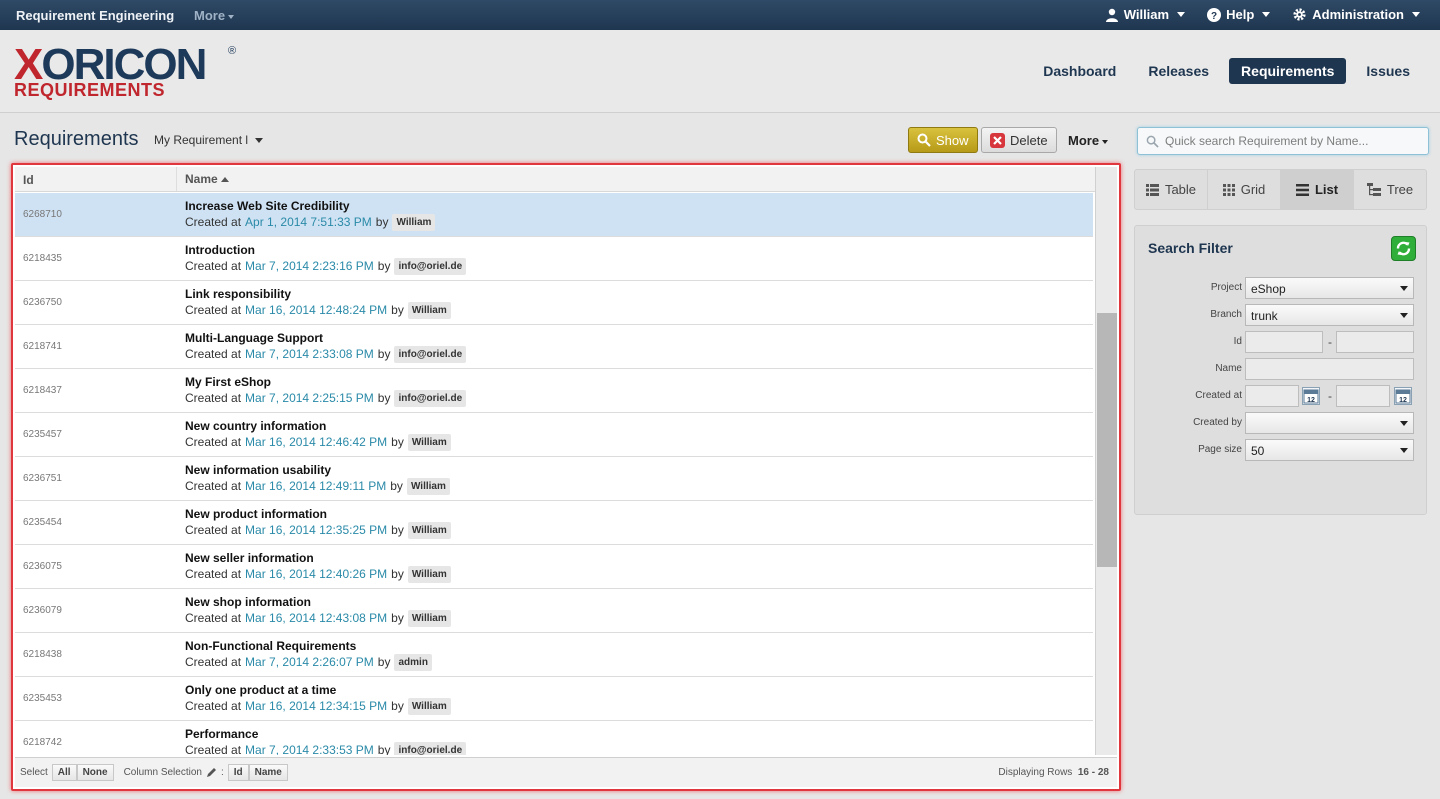  What do you see at coordinates (318, 690) in the screenshot?
I see `requirement-name: Only one product at a time` at bounding box center [318, 690].